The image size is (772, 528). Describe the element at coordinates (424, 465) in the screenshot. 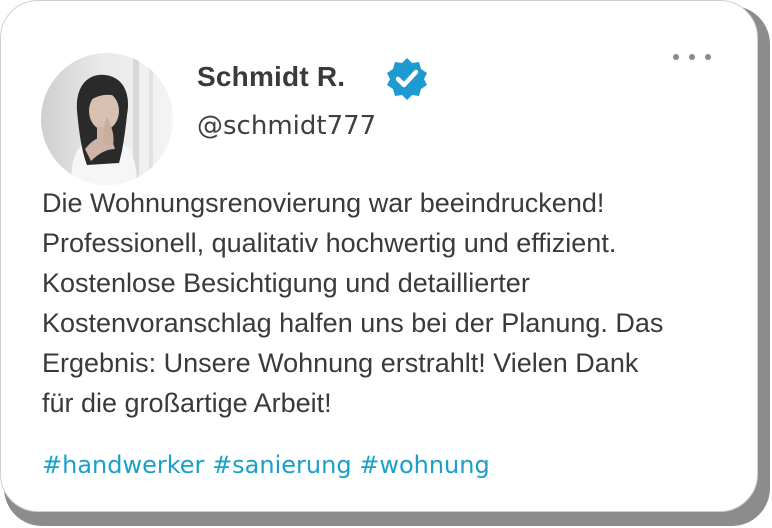

I see `hashtag-wohnung: #wohnung` at that location.